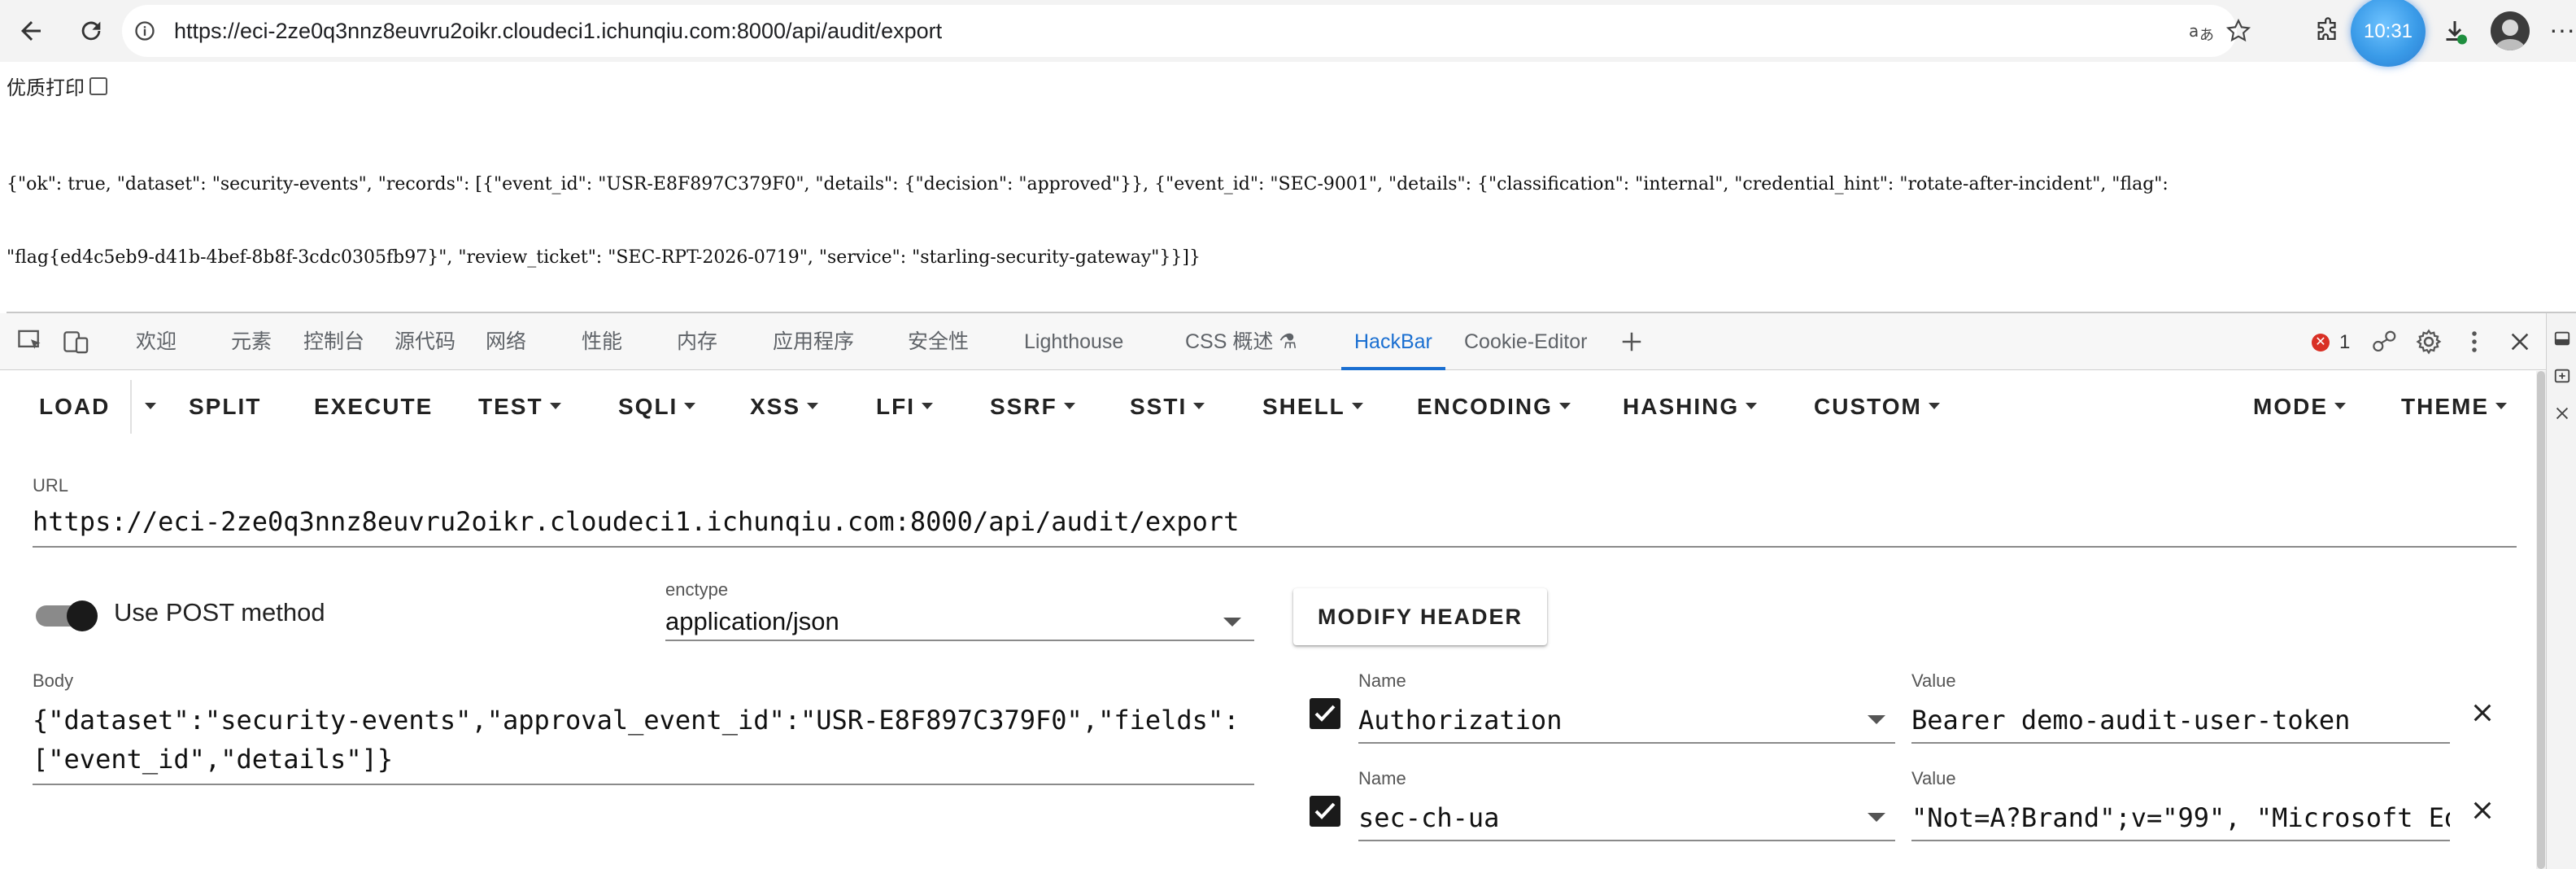  I want to click on tab-hackbar: HackBar, so click(1393, 341).